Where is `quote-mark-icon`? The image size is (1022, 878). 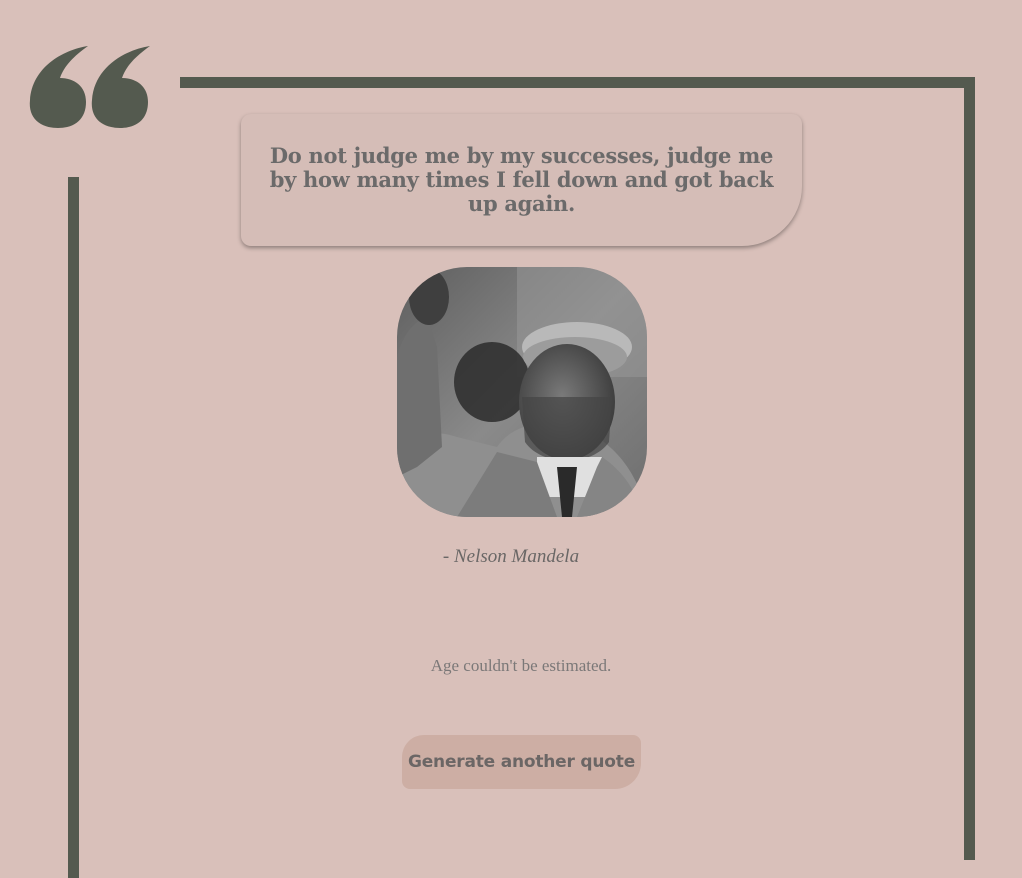 quote-mark-icon is located at coordinates (89, 87).